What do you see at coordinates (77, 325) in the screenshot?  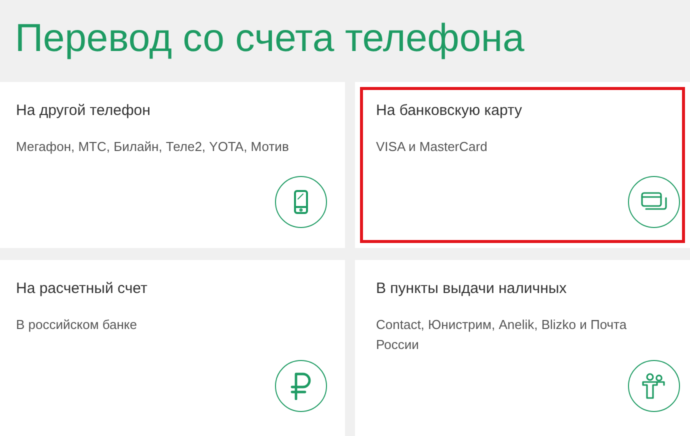 I see `card-subtitle: В российском банке` at bounding box center [77, 325].